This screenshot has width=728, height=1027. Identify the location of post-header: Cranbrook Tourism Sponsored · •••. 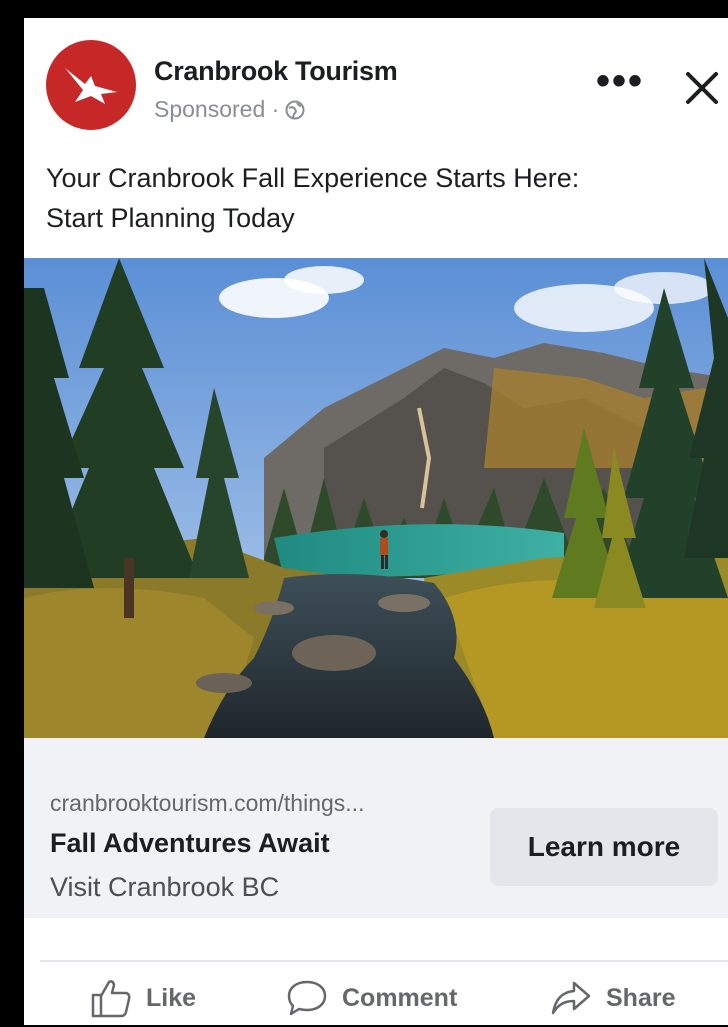
(376, 74).